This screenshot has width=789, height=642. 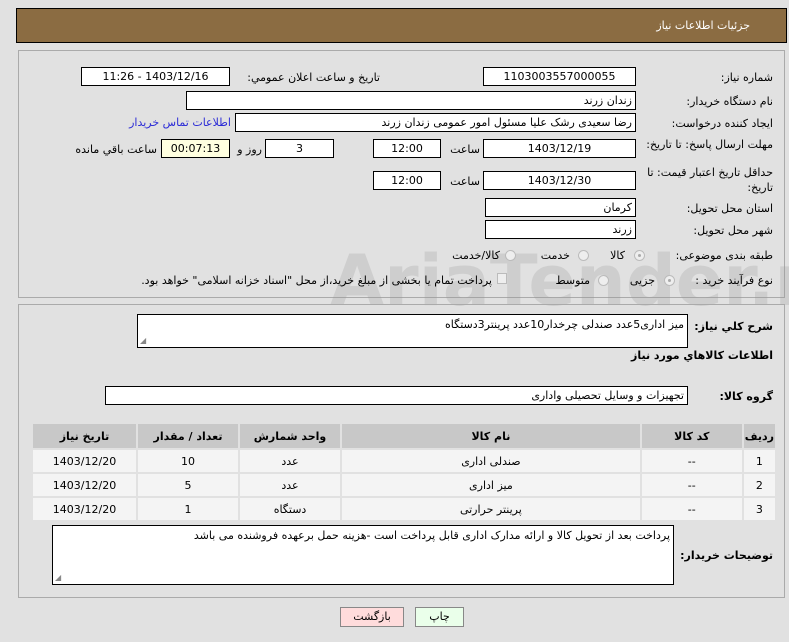 I want to click on goods-group-field: تجهیزات و وسایل تحصیلی واداری, so click(x=396, y=395).